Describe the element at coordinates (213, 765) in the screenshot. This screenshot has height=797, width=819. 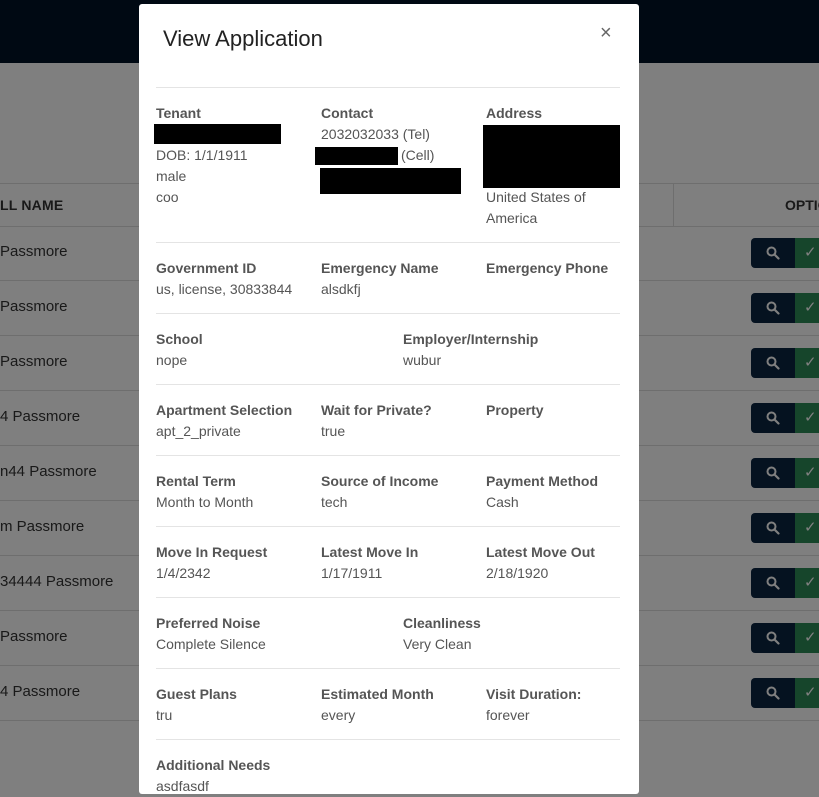
I see `additional-needs-label: Additional Needs` at that location.